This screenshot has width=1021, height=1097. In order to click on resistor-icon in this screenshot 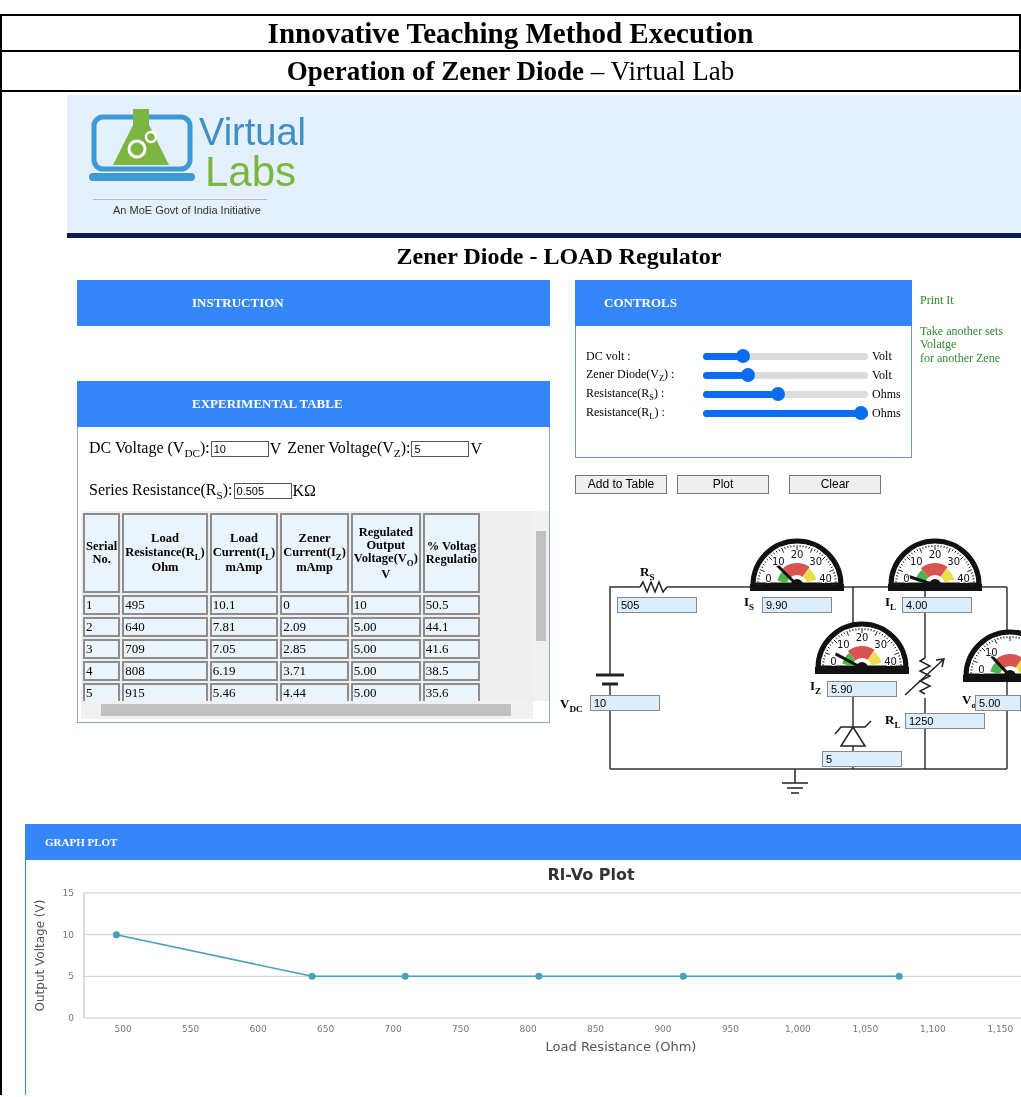, I will do `click(653, 586)`.